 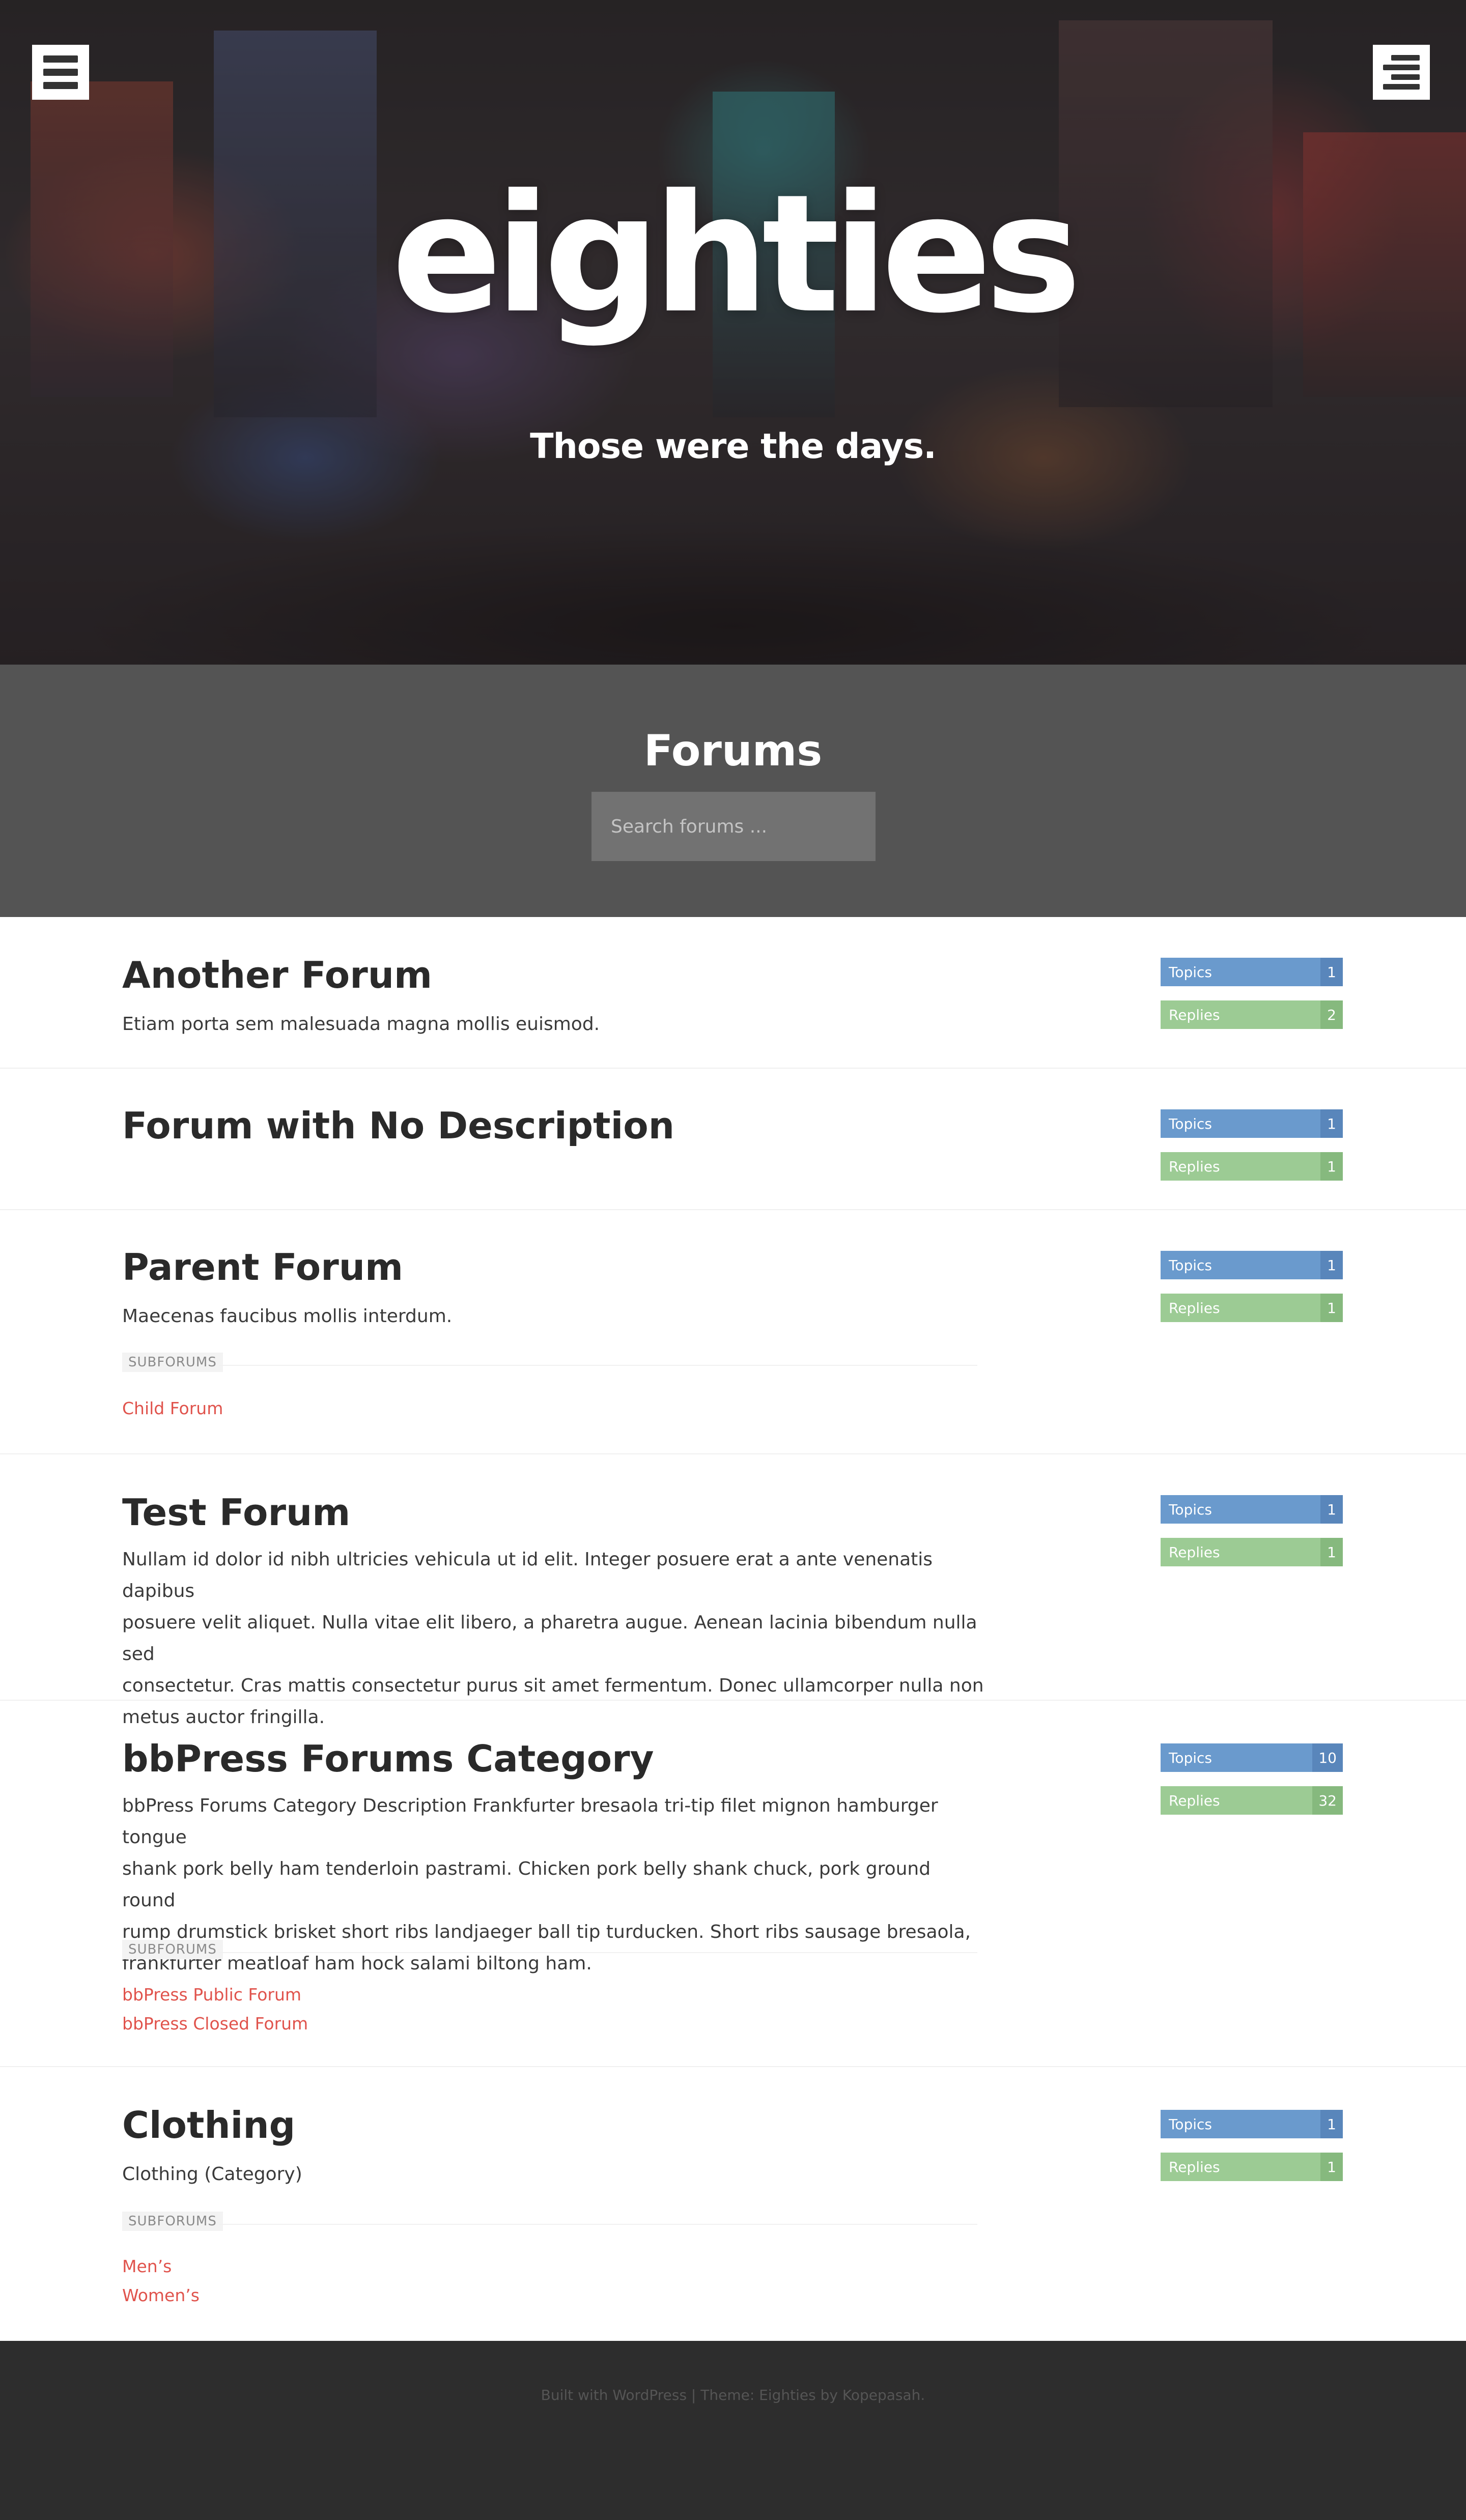 What do you see at coordinates (1327, 1757) in the screenshot?
I see `topics-value: 10` at bounding box center [1327, 1757].